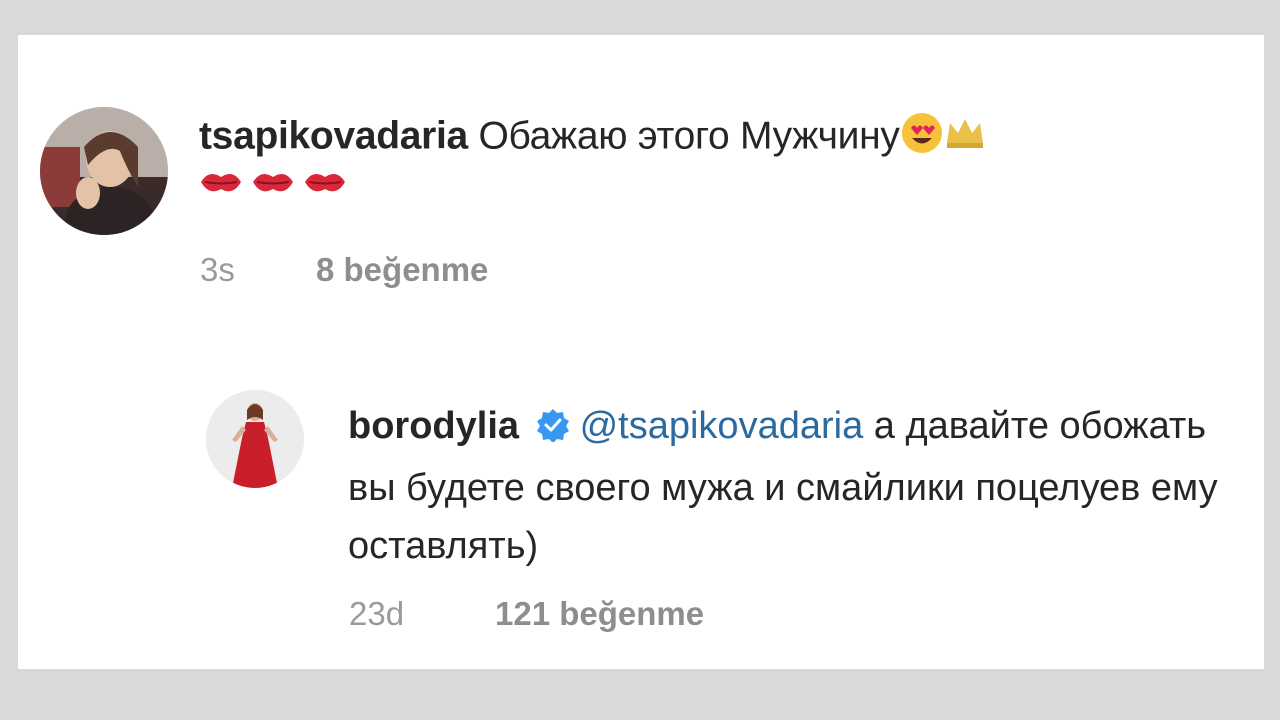 The width and height of the screenshot is (1280, 720). I want to click on reply-username: borodylia, so click(433, 426).